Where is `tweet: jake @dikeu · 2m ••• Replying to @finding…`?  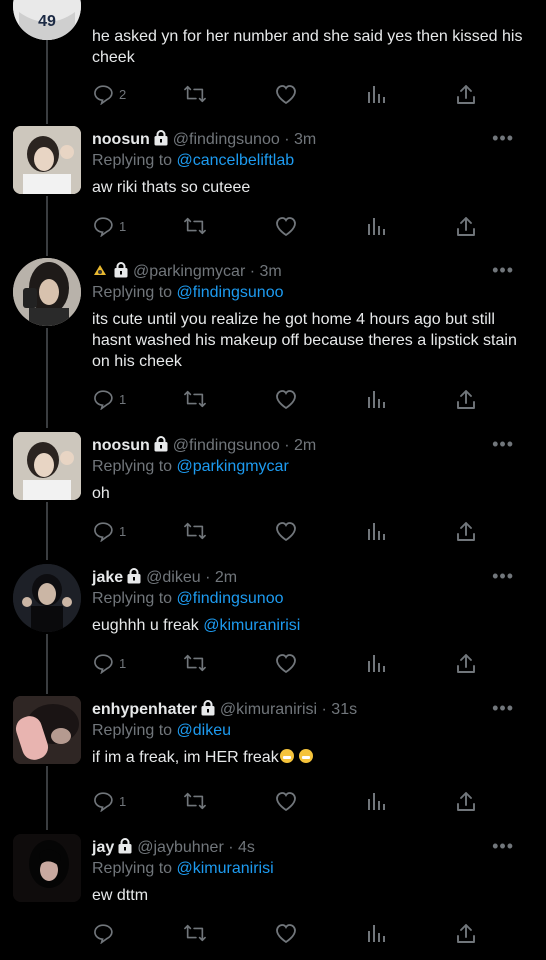
tweet: jake @dikeu · 2m ••• Replying to @finding… is located at coordinates (273, 624).